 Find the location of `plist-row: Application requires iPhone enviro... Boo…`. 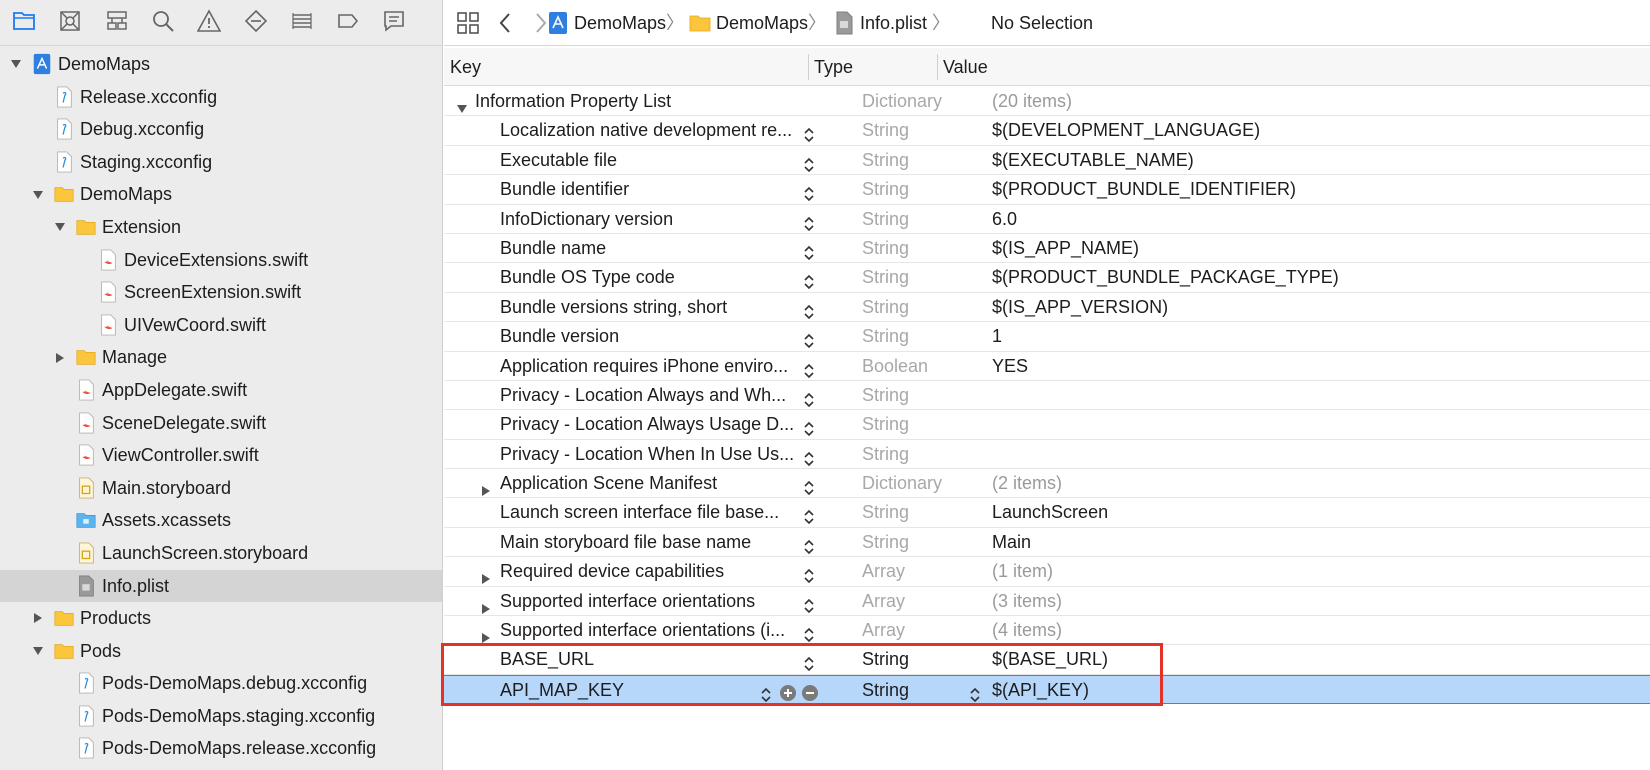

plist-row: Application requires iPhone enviro... Boo… is located at coordinates (1047, 366).